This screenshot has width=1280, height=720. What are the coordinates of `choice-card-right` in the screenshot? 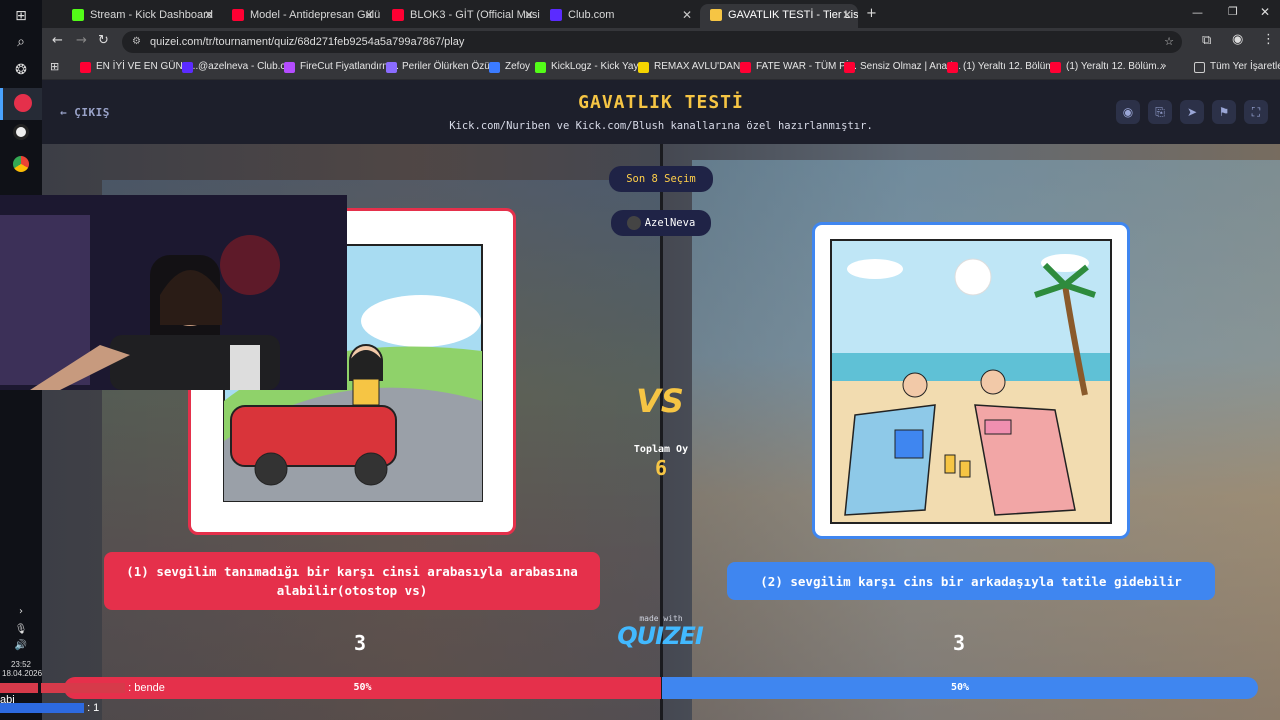 It's located at (971, 380).